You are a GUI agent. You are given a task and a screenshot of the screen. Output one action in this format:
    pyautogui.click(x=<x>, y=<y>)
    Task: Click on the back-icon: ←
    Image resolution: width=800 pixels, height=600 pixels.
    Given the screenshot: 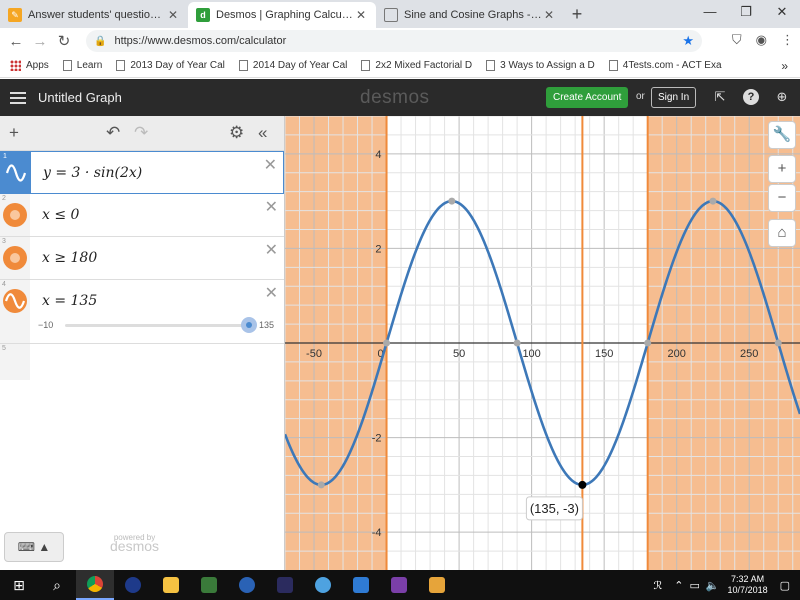 What is the action you would take?
    pyautogui.click(x=16, y=41)
    